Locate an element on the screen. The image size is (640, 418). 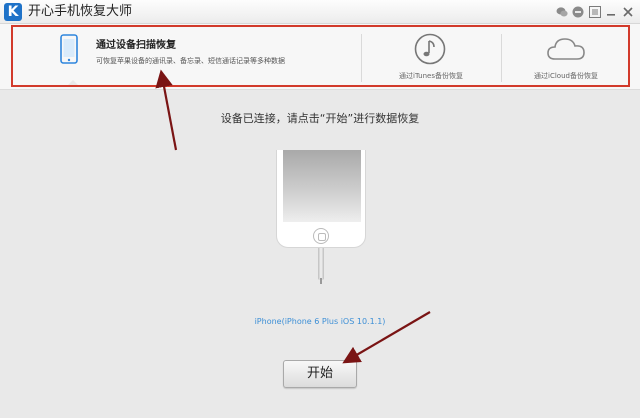
app-logo: K is located at coordinates (13, 12).